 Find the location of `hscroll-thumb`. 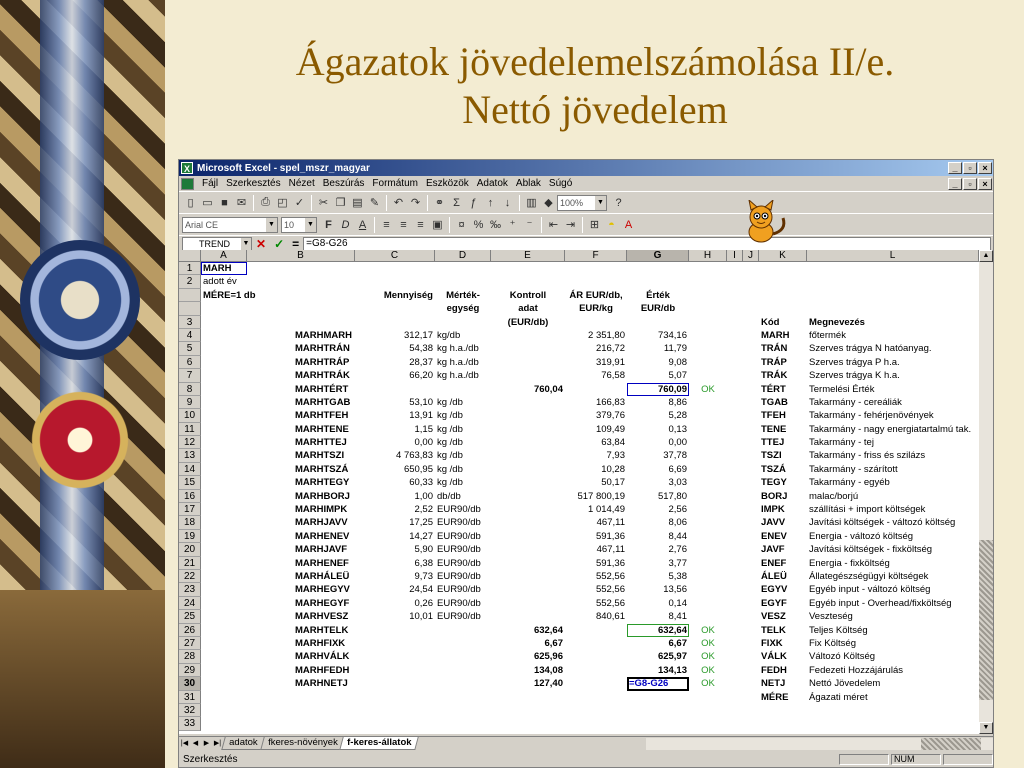

hscroll-thumb is located at coordinates (951, 743).